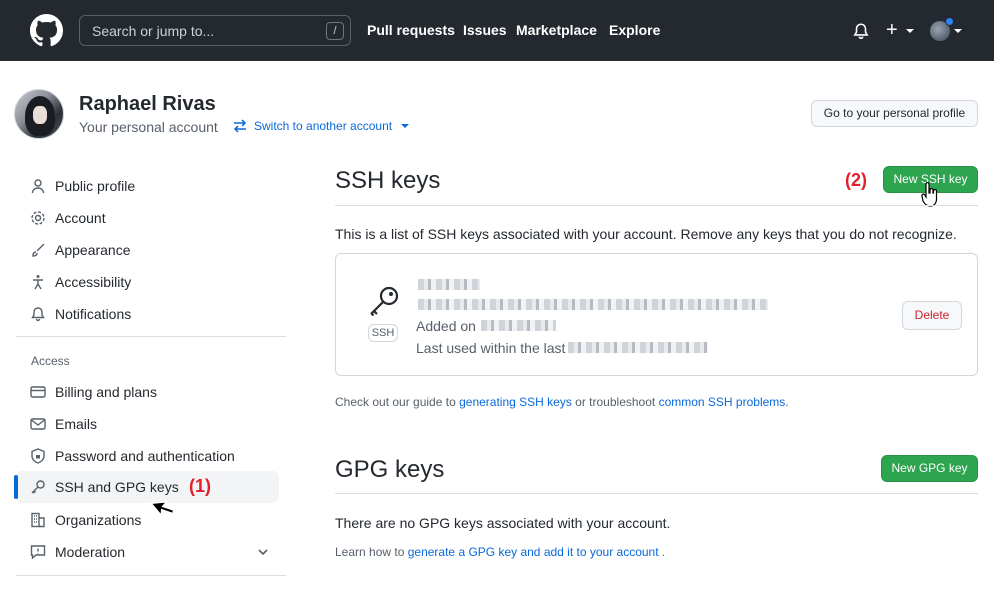 The image size is (994, 596). I want to click on sidebar-item-billing: Billing and plans, so click(147, 392).